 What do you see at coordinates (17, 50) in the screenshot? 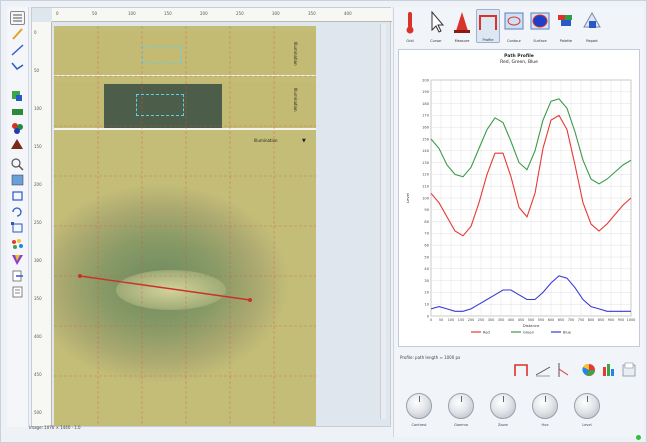
I see `line-tool-icon` at bounding box center [17, 50].